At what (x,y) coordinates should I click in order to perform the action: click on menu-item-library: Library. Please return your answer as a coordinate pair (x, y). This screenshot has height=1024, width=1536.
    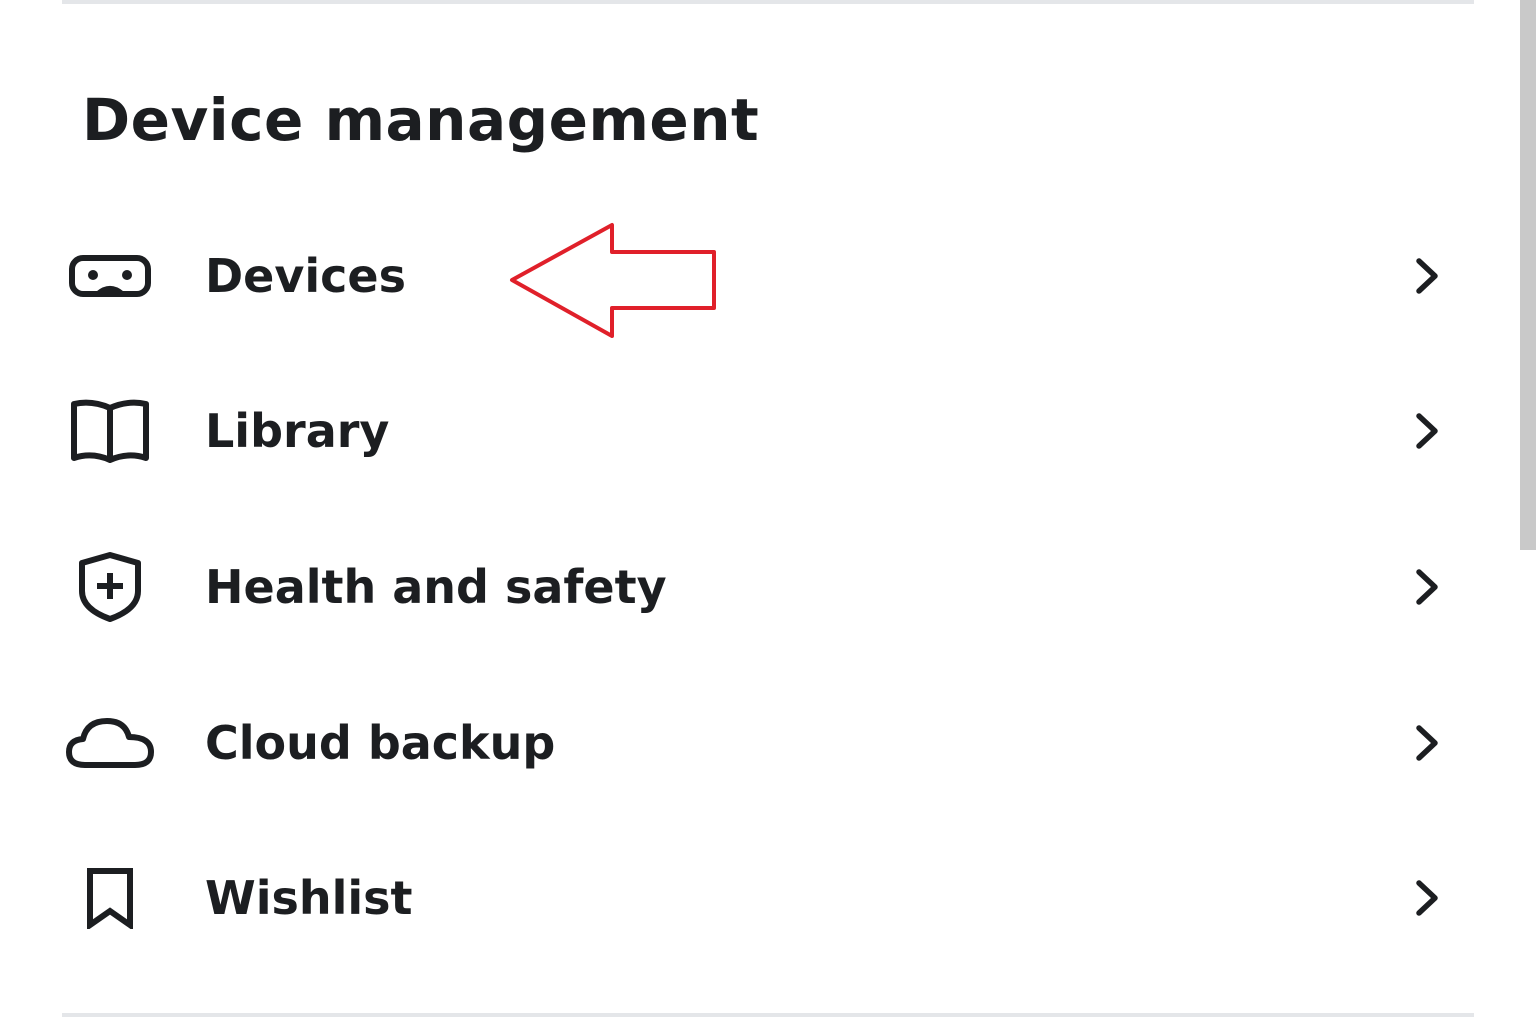
    Looking at the image, I should click on (768, 431).